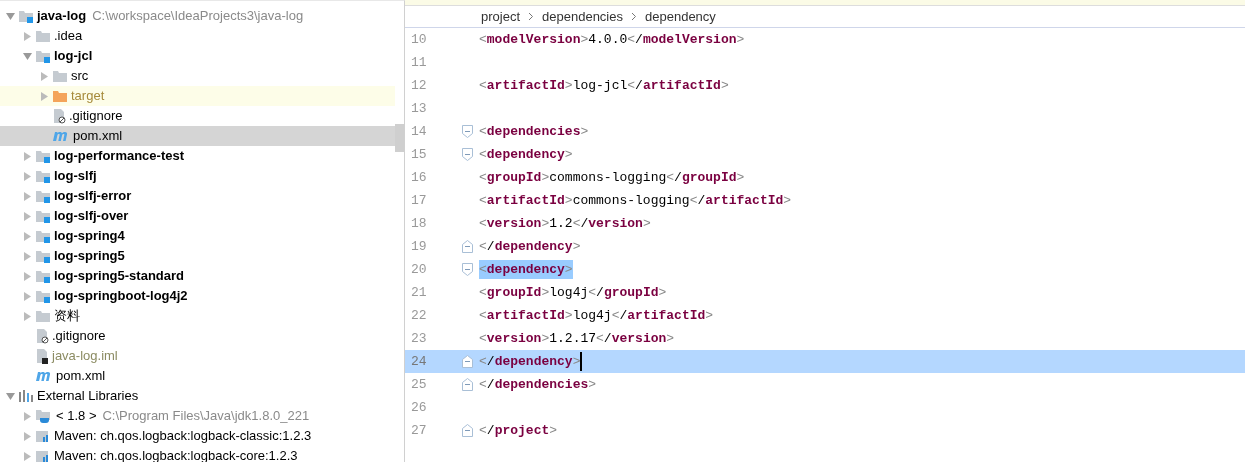  Describe the element at coordinates (197, 216) in the screenshot. I see `tree-item: log-slfj-over` at that location.